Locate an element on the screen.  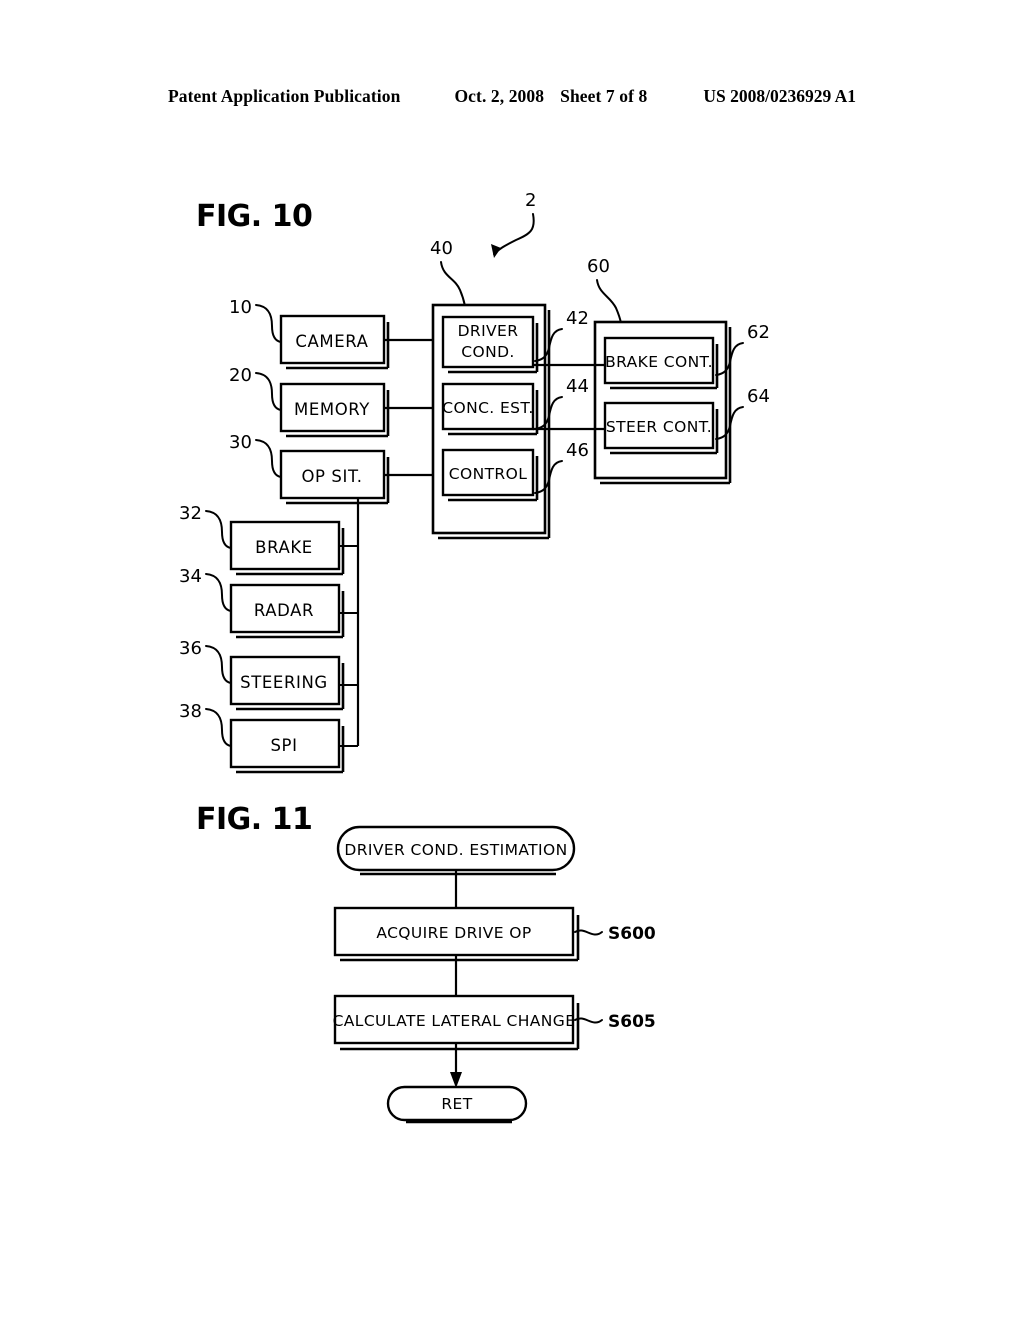
driver-cond-ref-label: 42 is located at coordinates (577, 318).